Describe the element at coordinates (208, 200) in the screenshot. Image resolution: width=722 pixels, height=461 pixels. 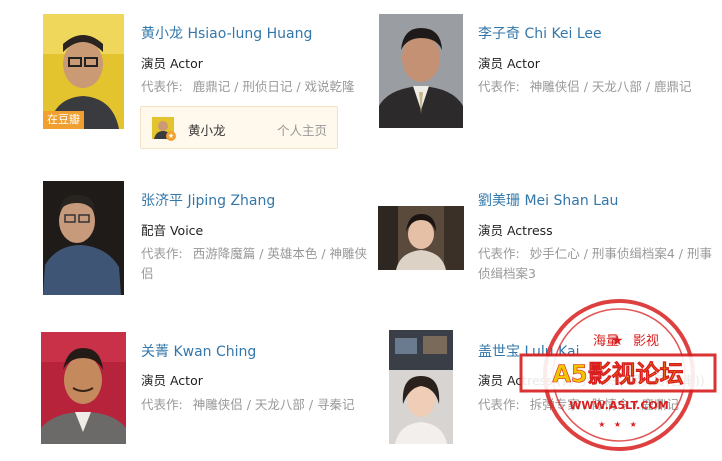
I see `celebrity-name-3: 张济平 Jiping Zhang` at that location.